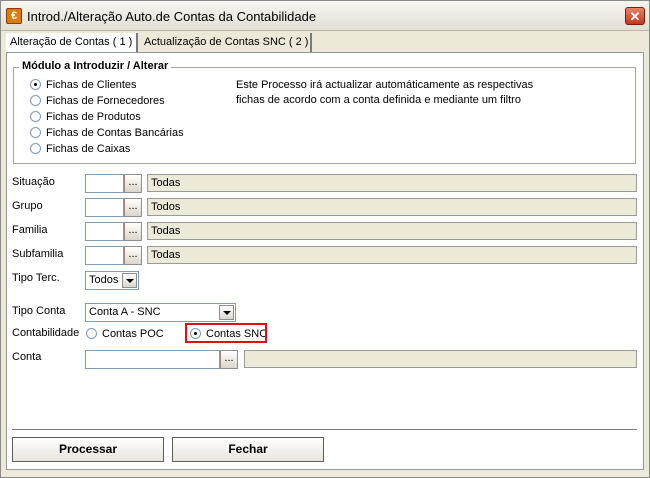 This screenshot has height=478, width=650. Describe the element at coordinates (38, 254) in the screenshot. I see `subfamilia-label: Subfamilia` at that location.